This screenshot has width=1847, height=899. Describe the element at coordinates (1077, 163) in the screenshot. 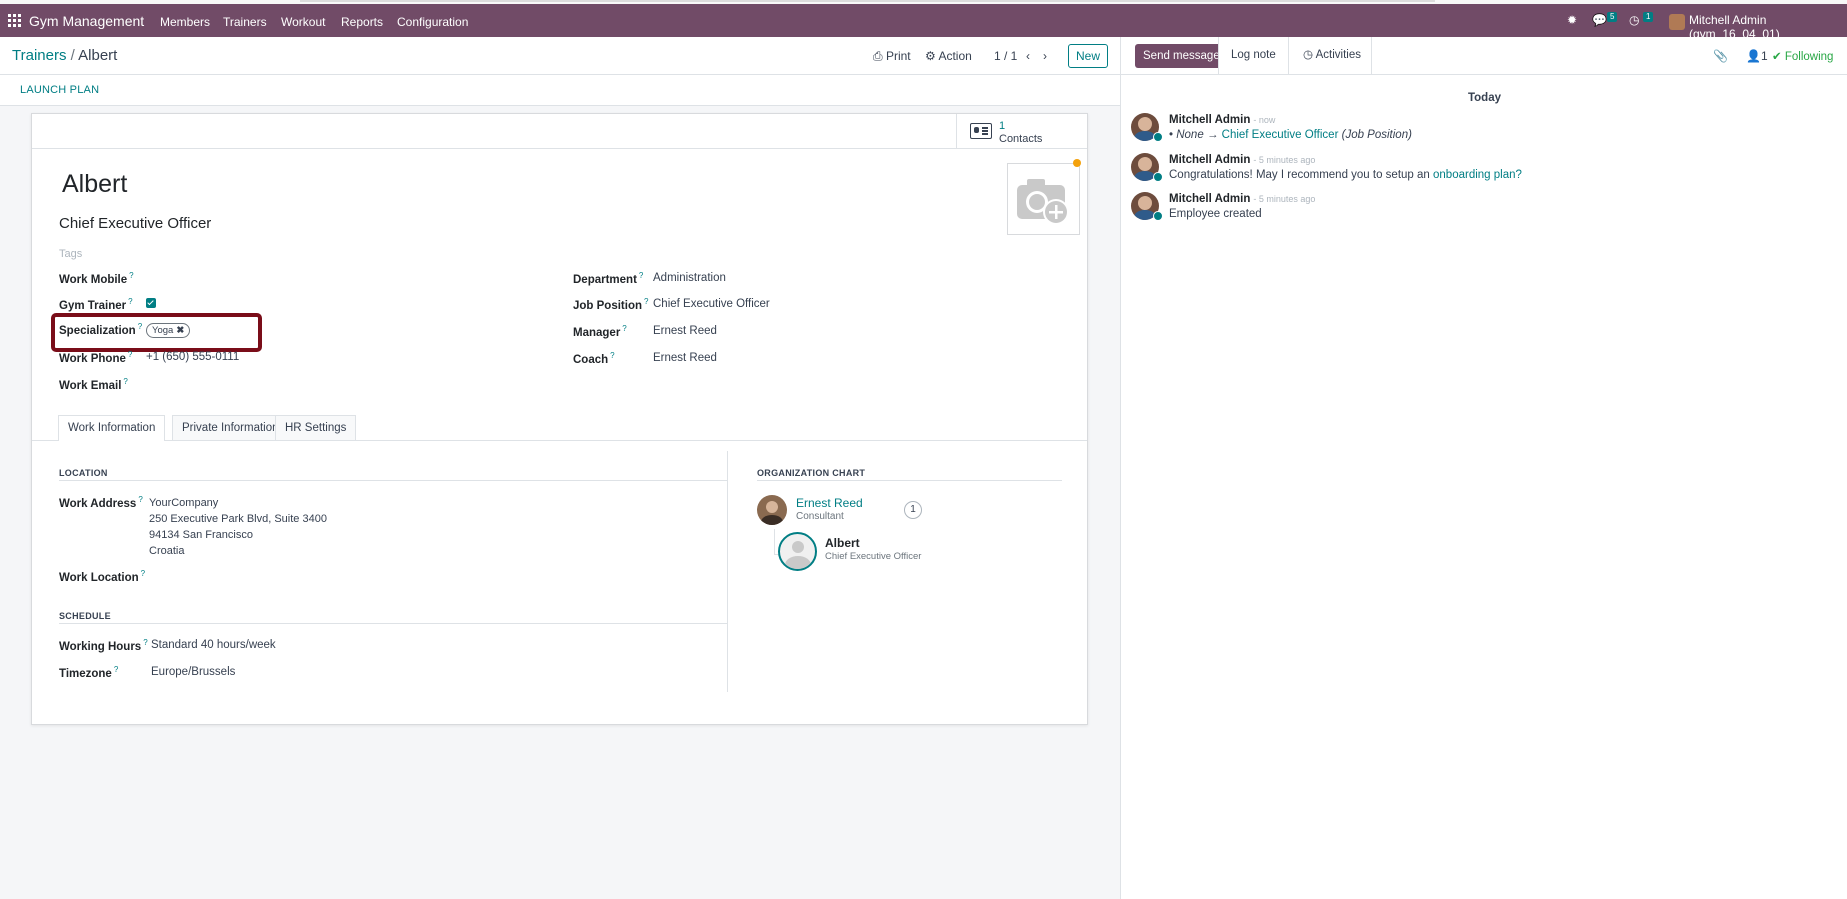

I see `status-dot` at that location.